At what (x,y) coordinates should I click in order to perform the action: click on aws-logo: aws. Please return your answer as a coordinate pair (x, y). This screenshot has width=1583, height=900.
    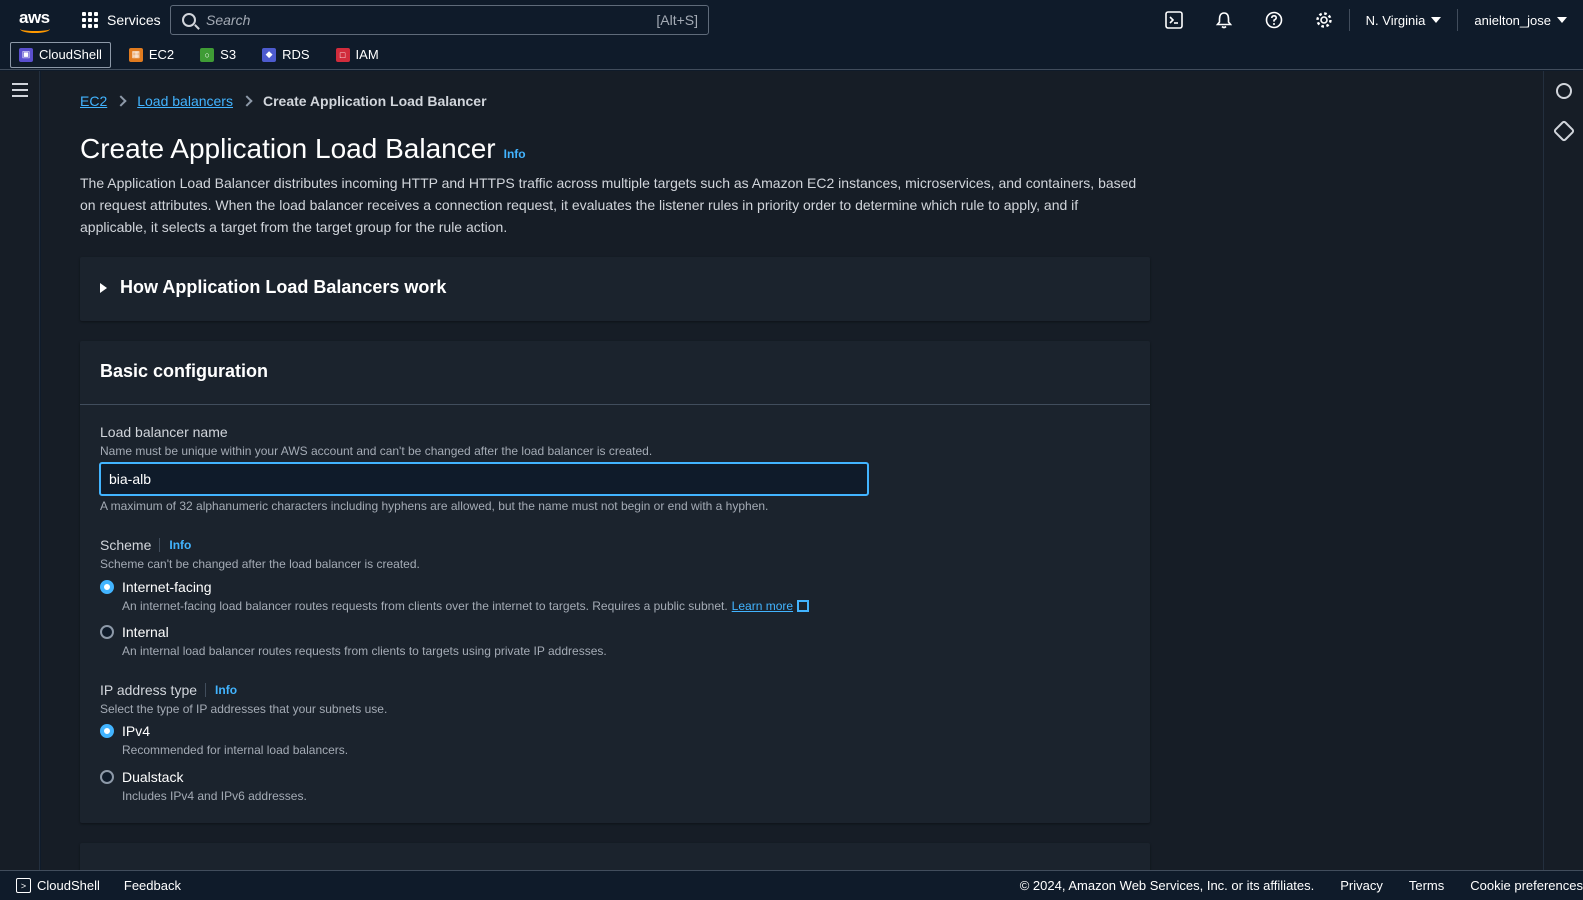
    Looking at the image, I should click on (35, 20).